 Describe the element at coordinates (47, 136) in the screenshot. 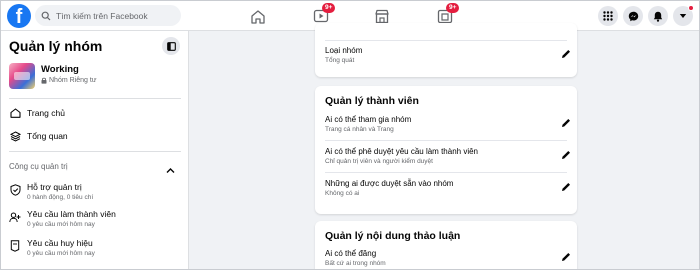

I see `sidebar-item-label: Tổng quan` at that location.